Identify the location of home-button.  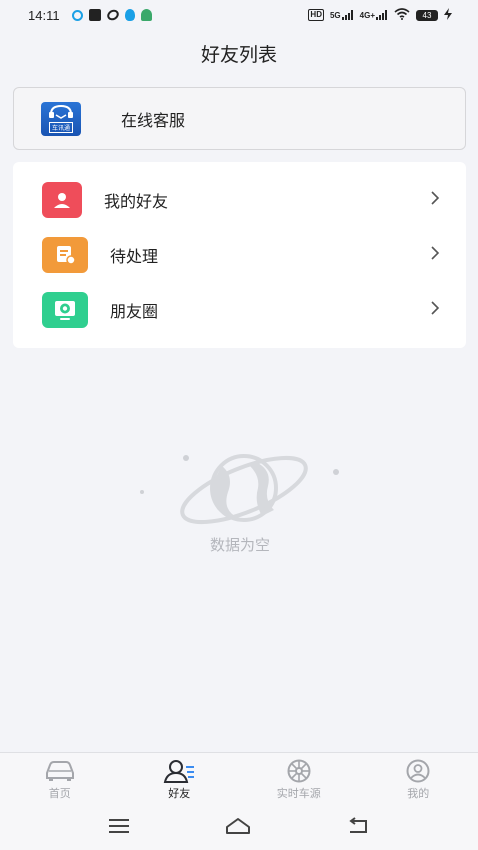
(238, 828).